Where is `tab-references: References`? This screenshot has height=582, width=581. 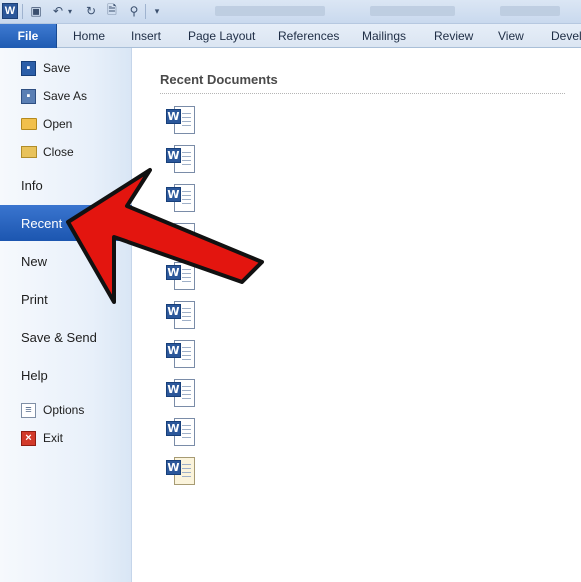
tab-references: References is located at coordinates (308, 36).